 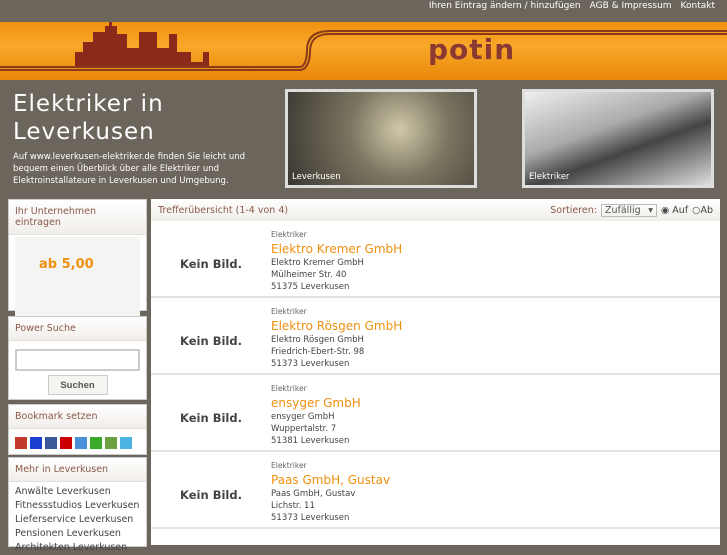 What do you see at coordinates (650, 210) in the screenshot?
I see `chevron-down-icon: ▾` at bounding box center [650, 210].